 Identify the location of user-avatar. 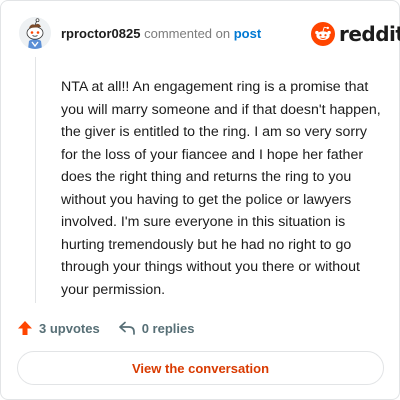
(35, 33).